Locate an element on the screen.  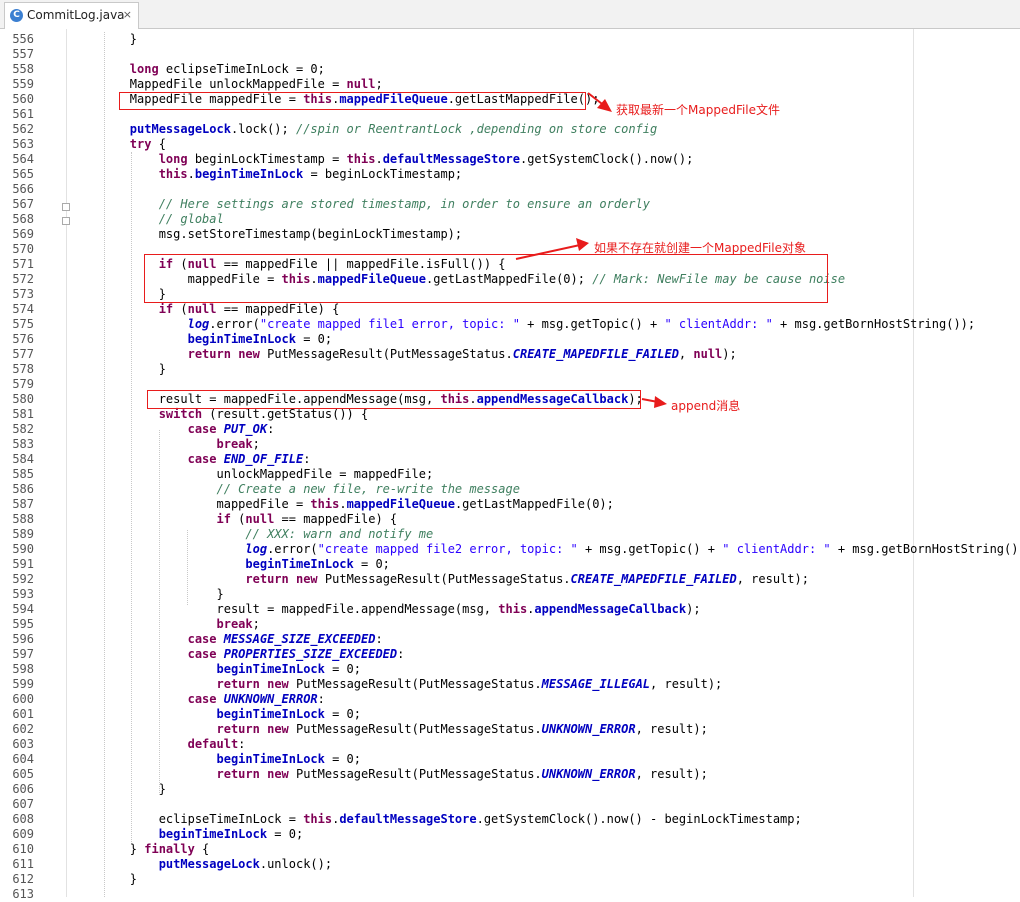
arrow-icon is located at coordinates (548, 252).